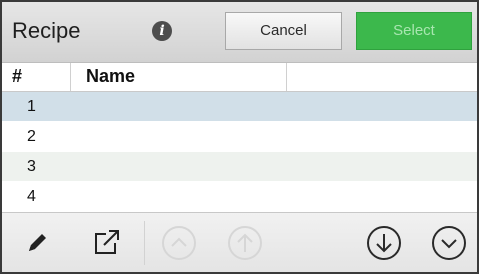 The width and height of the screenshot is (479, 274). Describe the element at coordinates (31, 196) in the screenshot. I see `row-number: 4` at that location.